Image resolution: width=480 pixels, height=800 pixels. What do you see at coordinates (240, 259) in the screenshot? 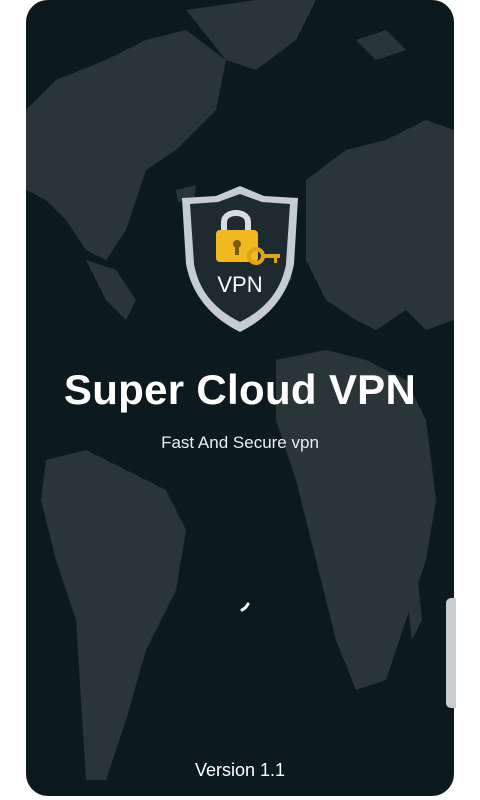
I see `vpn-shield-logo: VPN` at bounding box center [240, 259].